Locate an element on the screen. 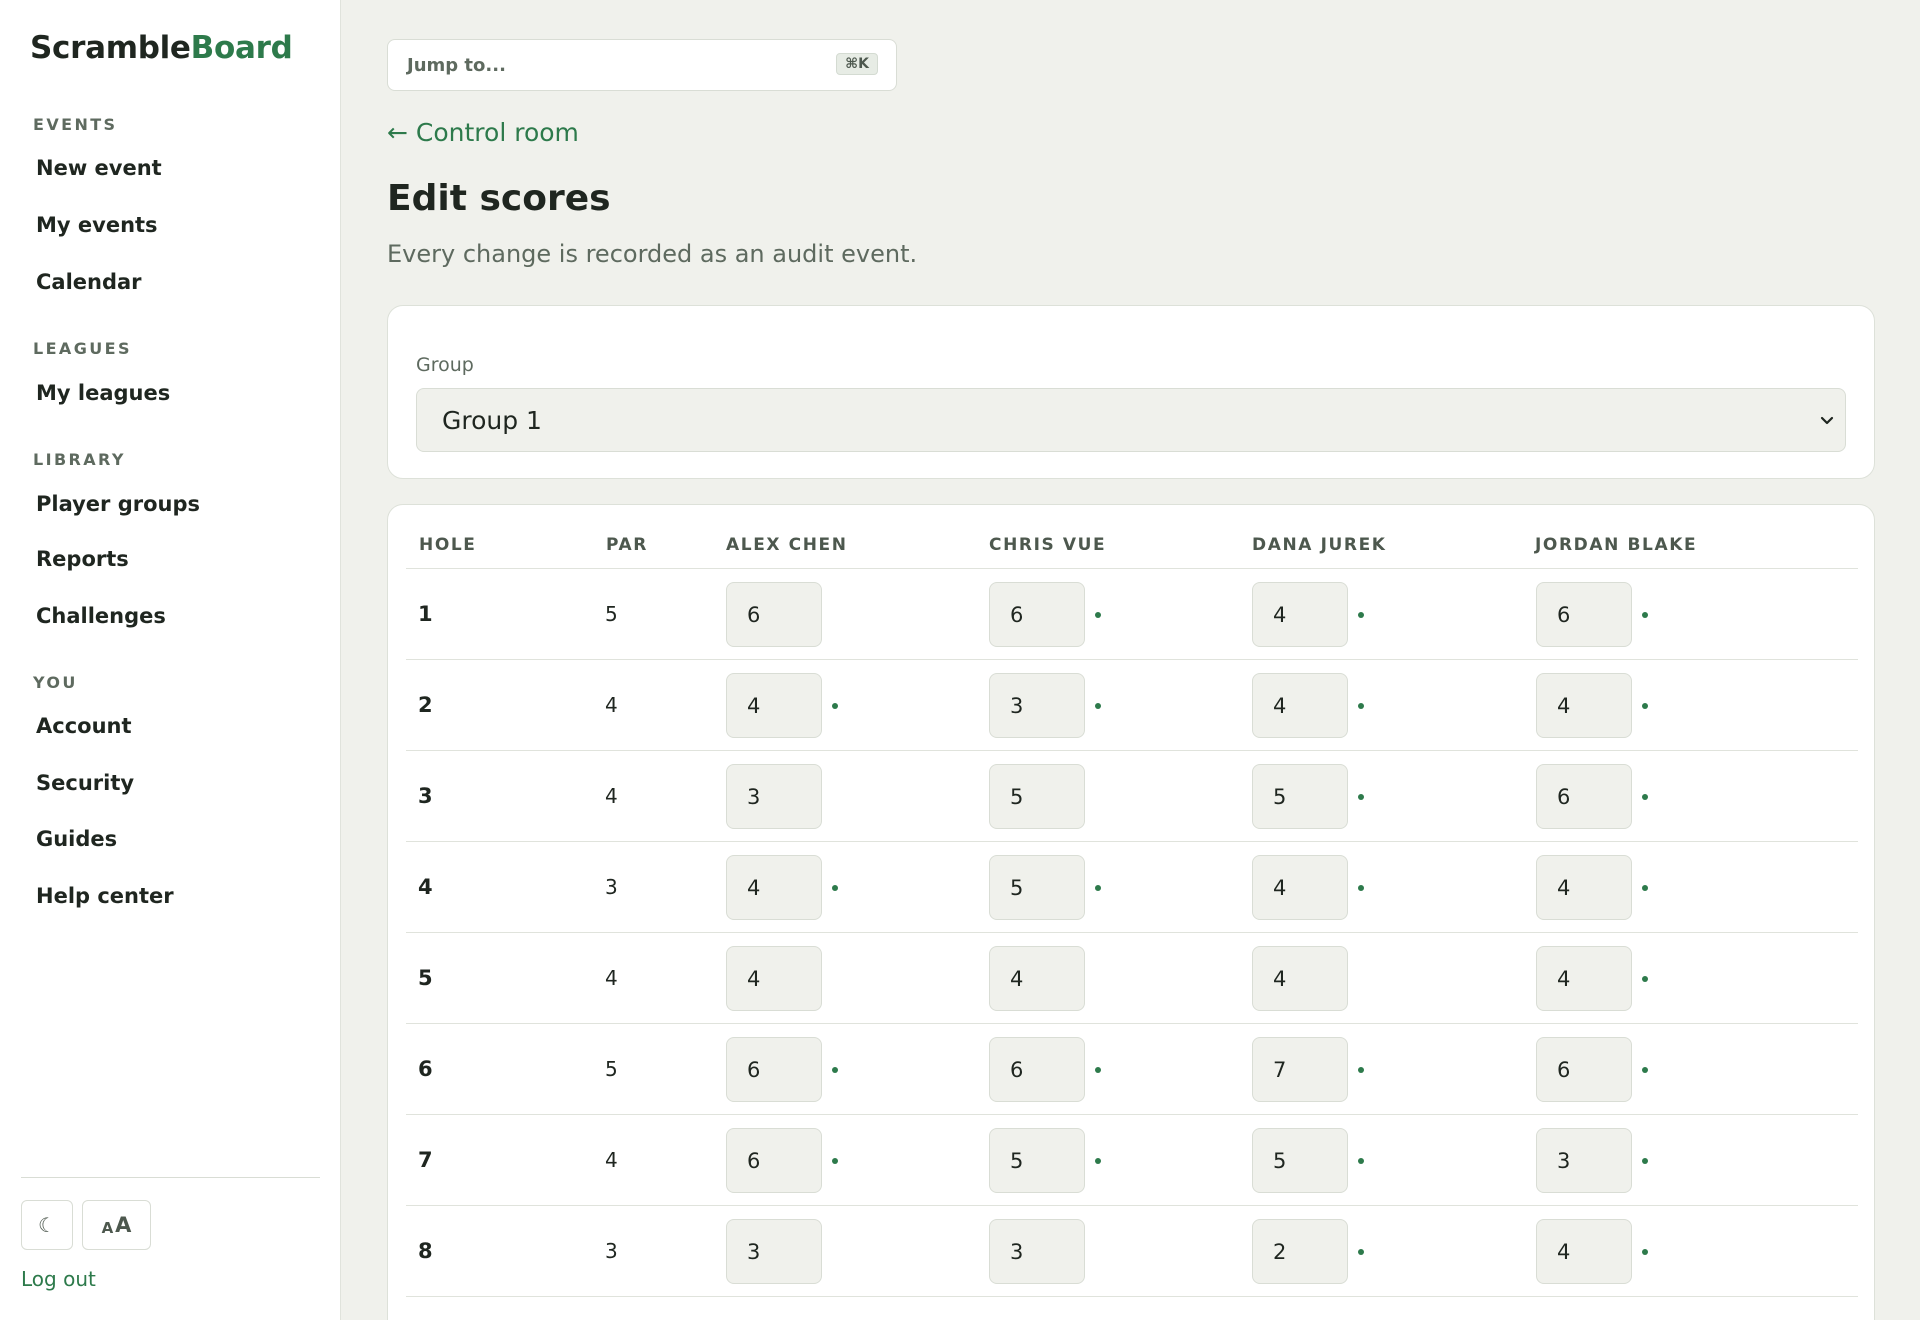 Image resolution: width=1920 pixels, height=1320 pixels. theme-toggle-button: ☾ is located at coordinates (47, 1225).